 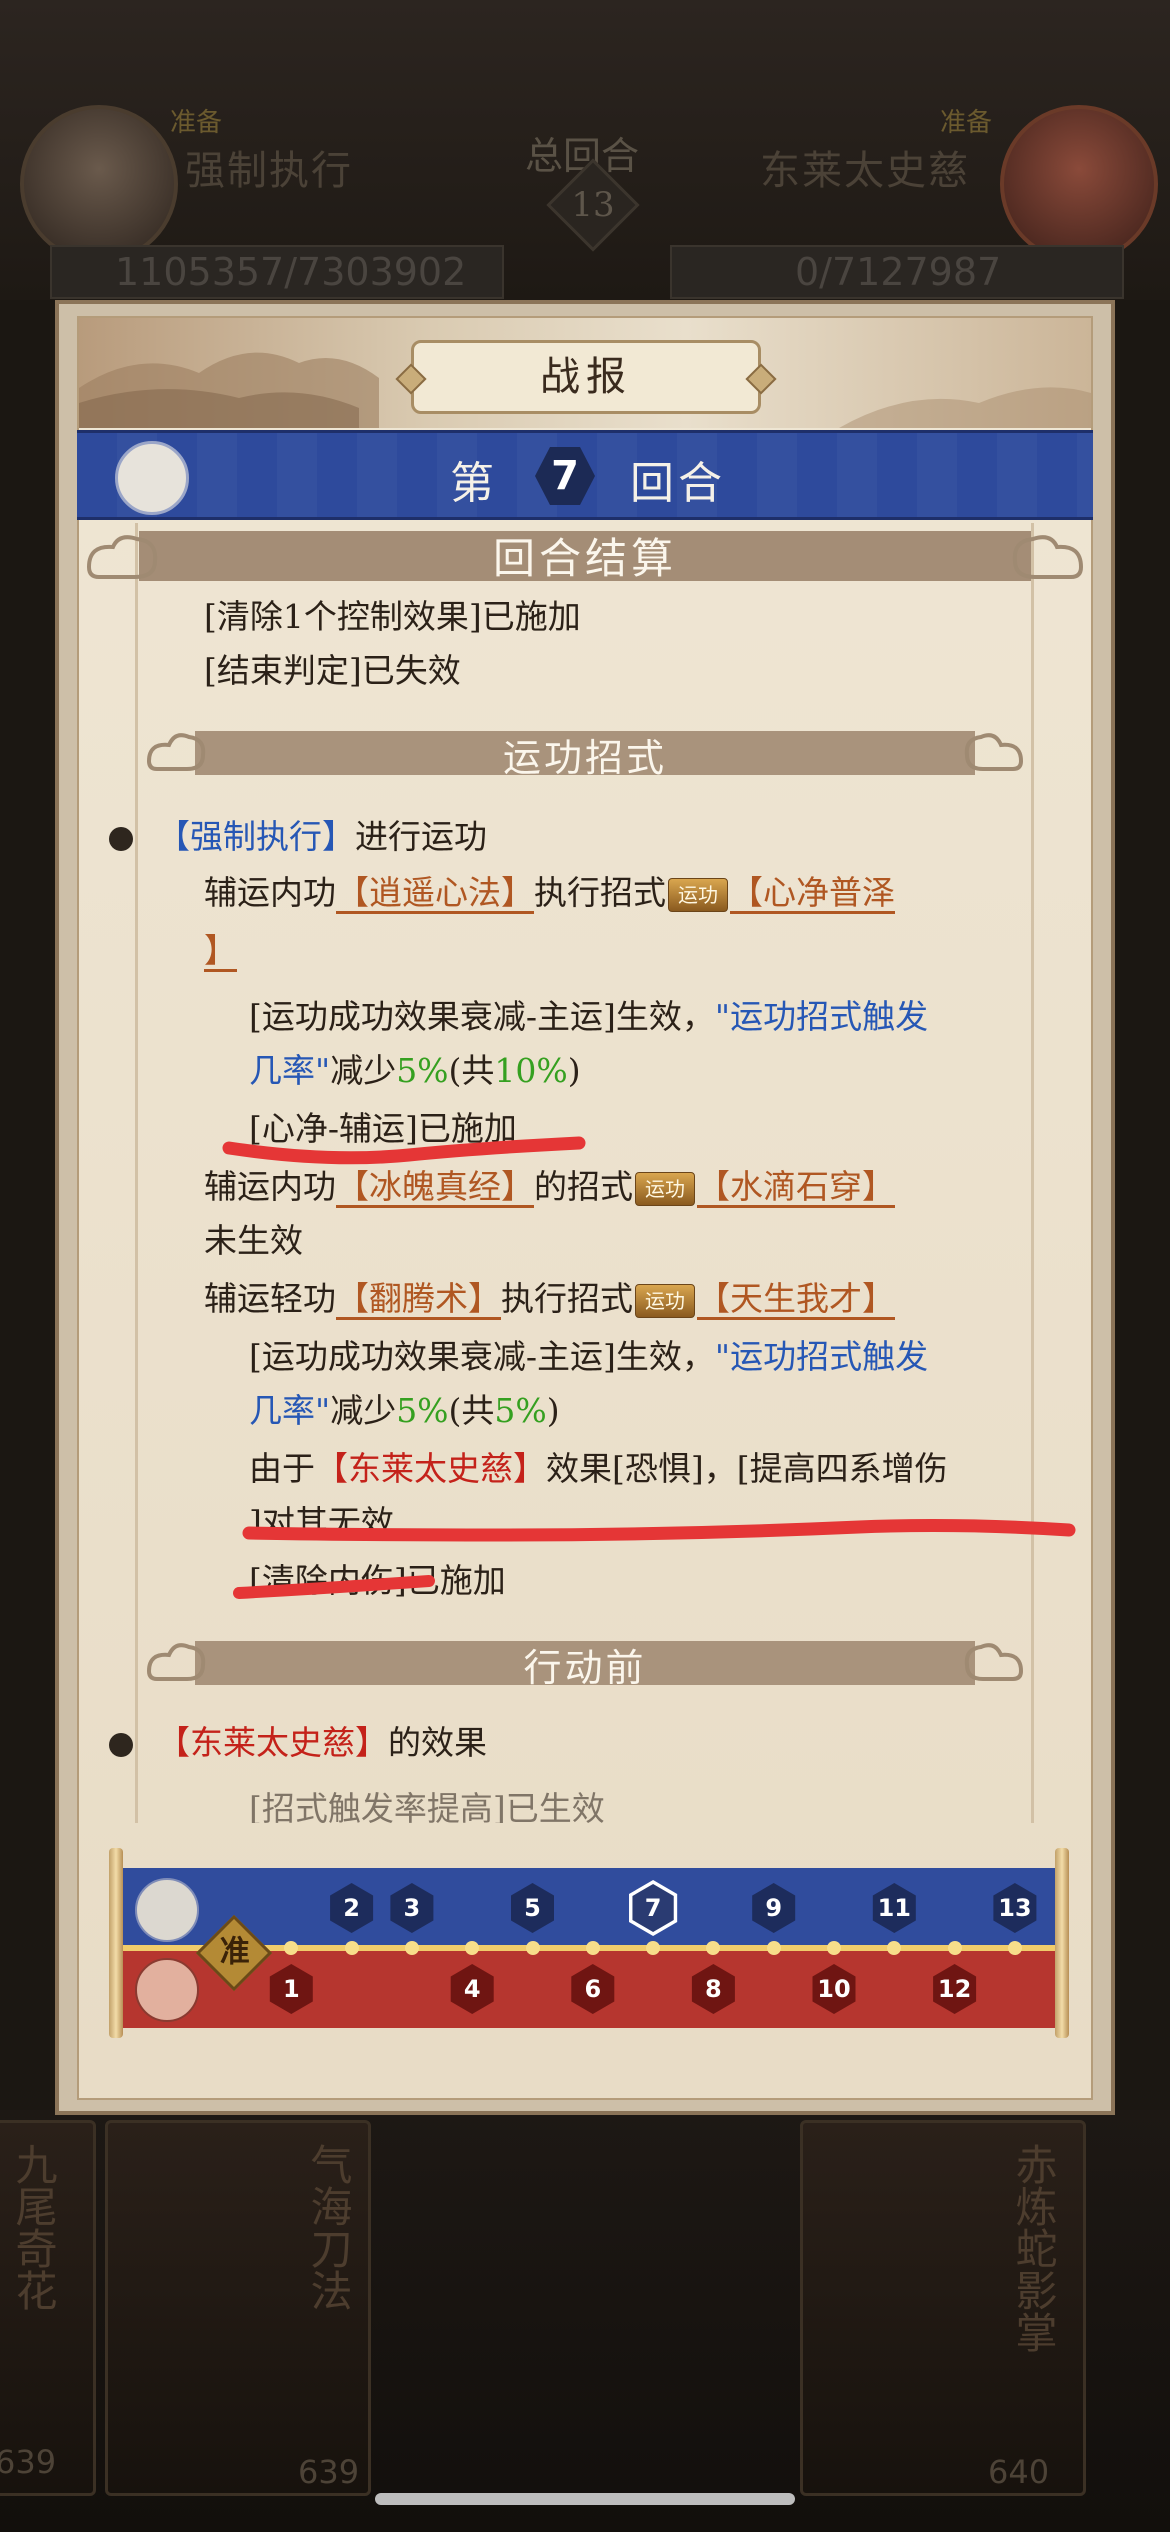 I want to click on log-line: 【强制执行】进行运功, so click(x=298, y=837).